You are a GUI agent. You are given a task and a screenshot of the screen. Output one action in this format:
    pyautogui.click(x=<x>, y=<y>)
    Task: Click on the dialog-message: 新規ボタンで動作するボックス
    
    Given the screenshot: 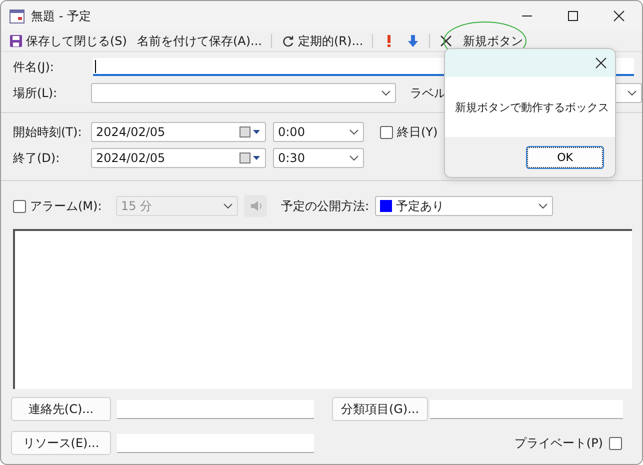 What is the action you would take?
    pyautogui.click(x=532, y=107)
    